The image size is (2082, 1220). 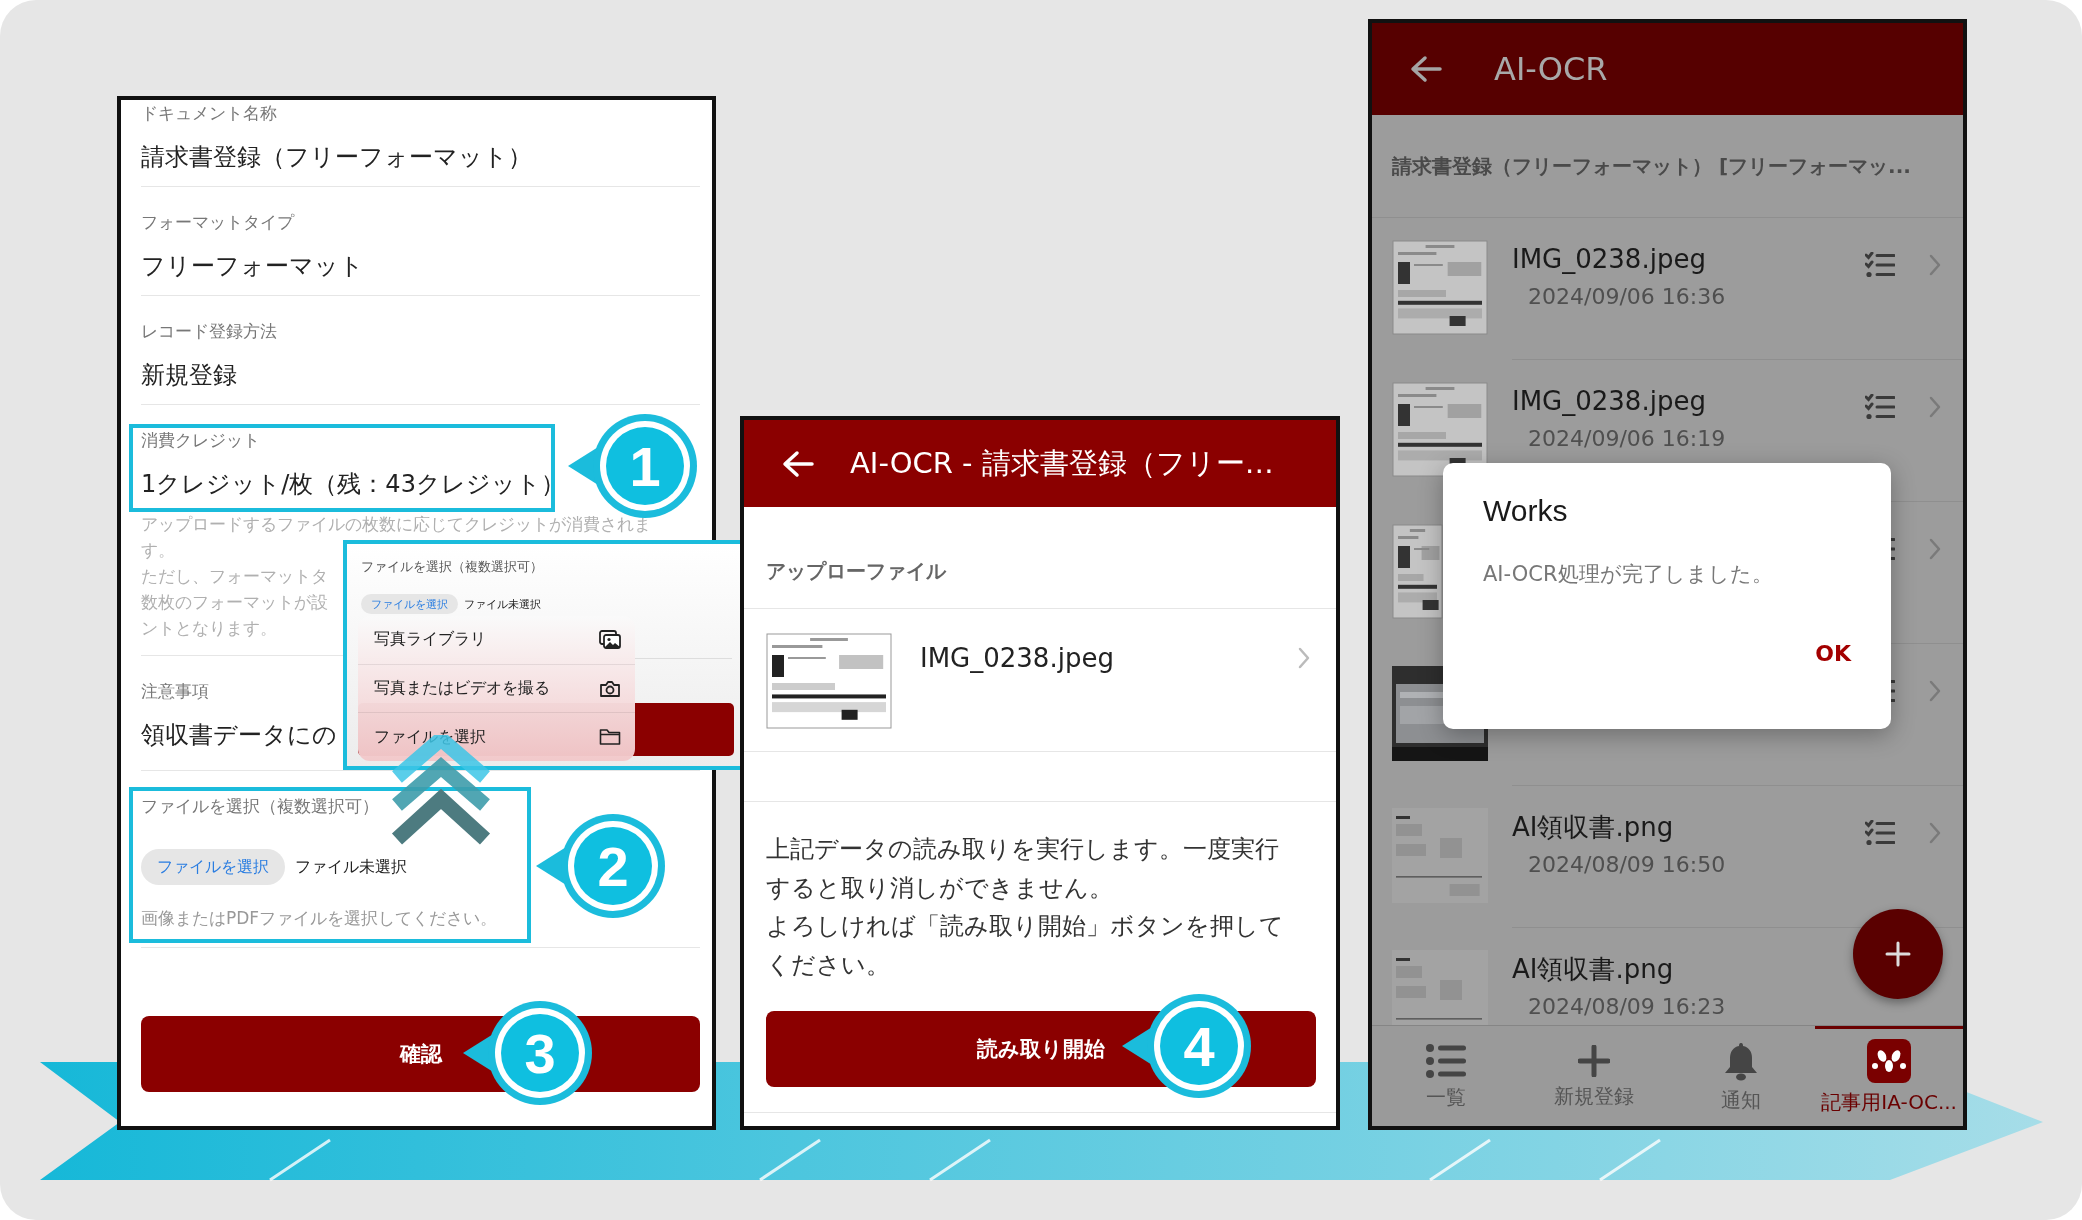 What do you see at coordinates (1833, 653) in the screenshot?
I see `ok-button: OK` at bounding box center [1833, 653].